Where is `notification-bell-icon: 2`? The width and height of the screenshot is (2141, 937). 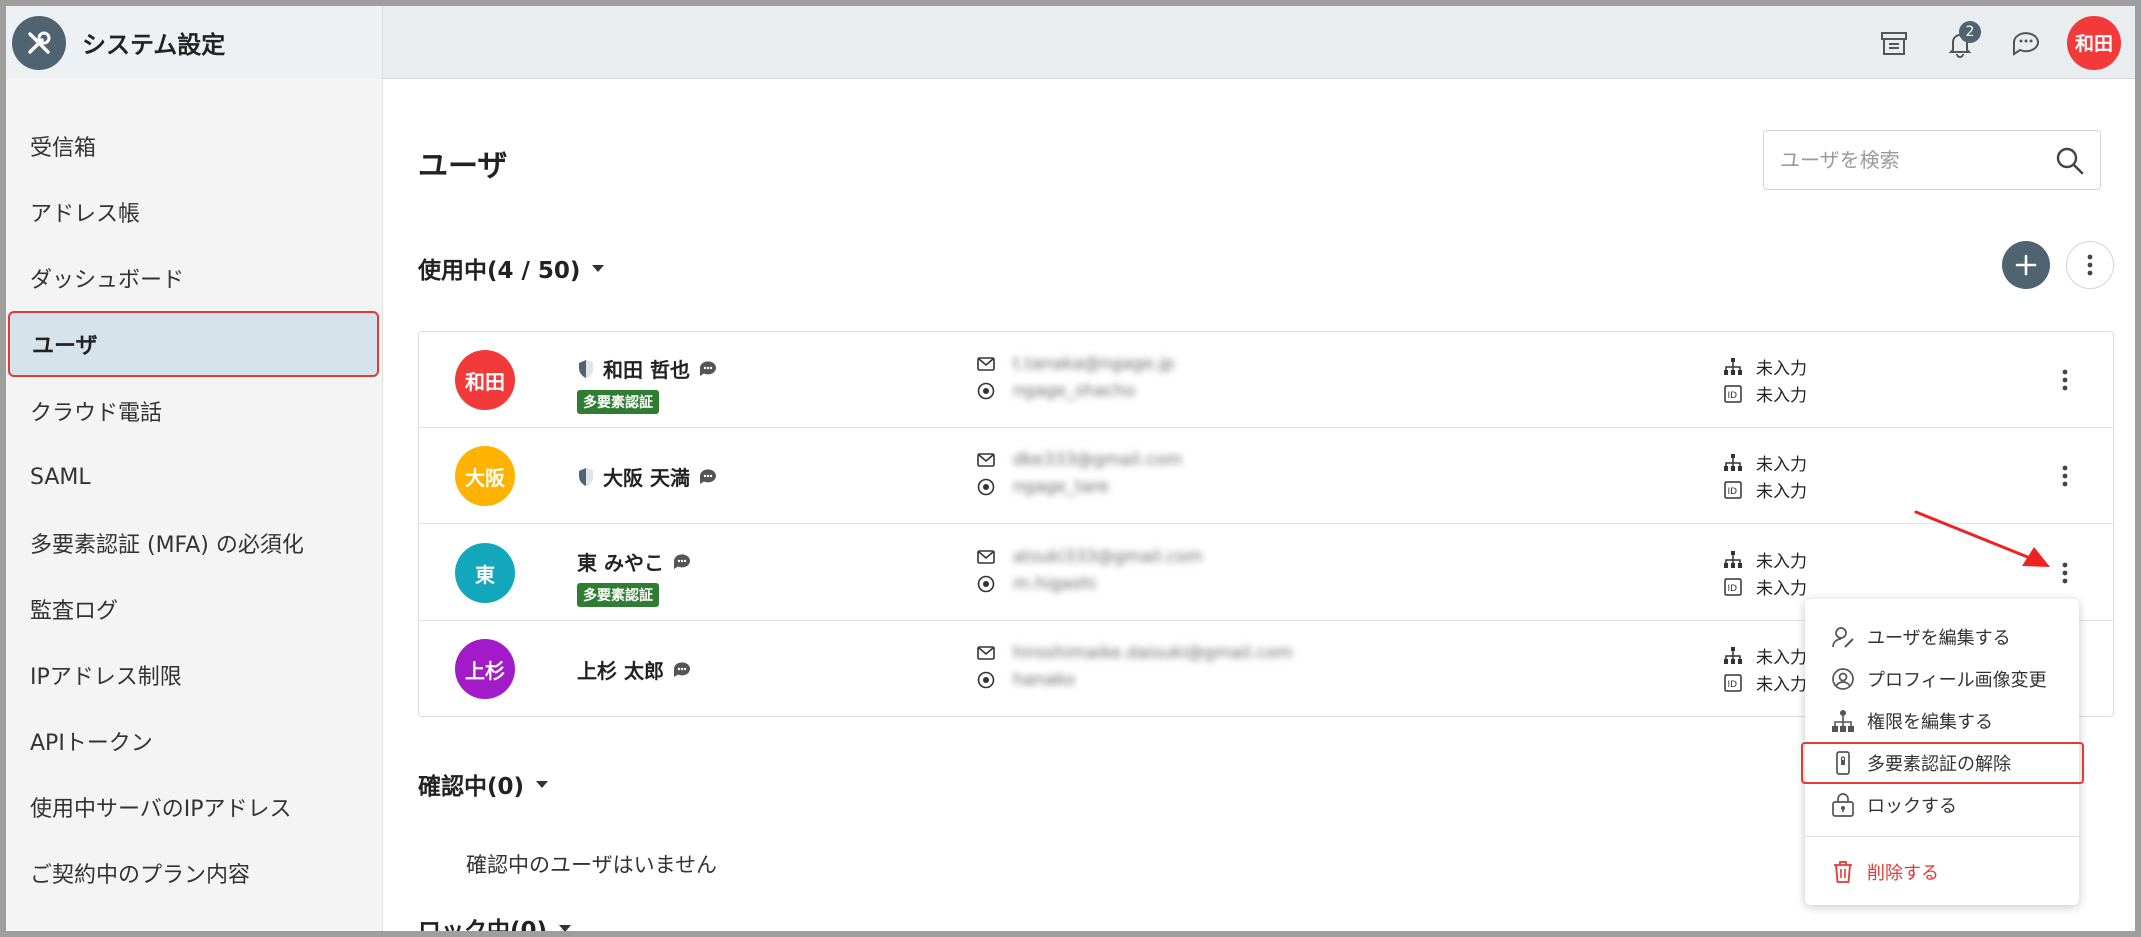
notification-bell-icon: 2 is located at coordinates (1960, 43).